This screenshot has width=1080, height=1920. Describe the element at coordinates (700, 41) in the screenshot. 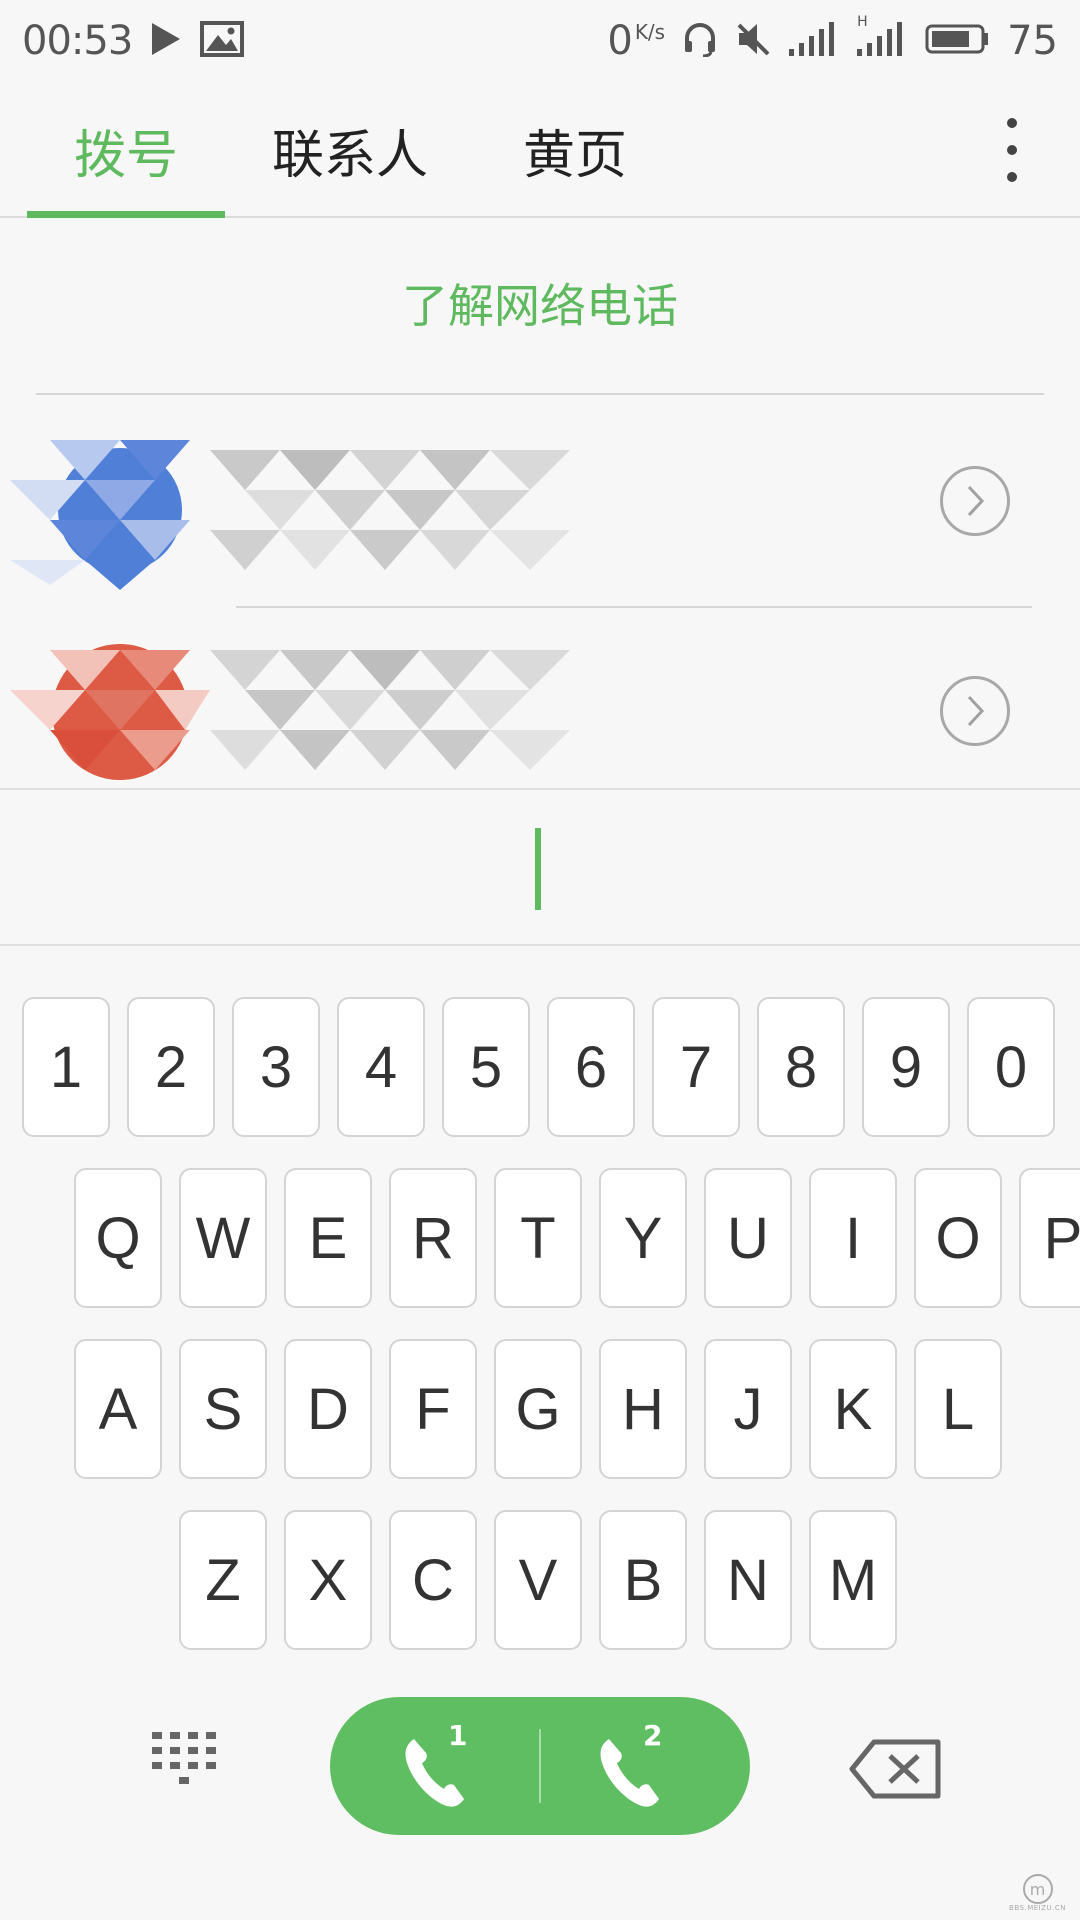

I see `headset-icon` at that location.